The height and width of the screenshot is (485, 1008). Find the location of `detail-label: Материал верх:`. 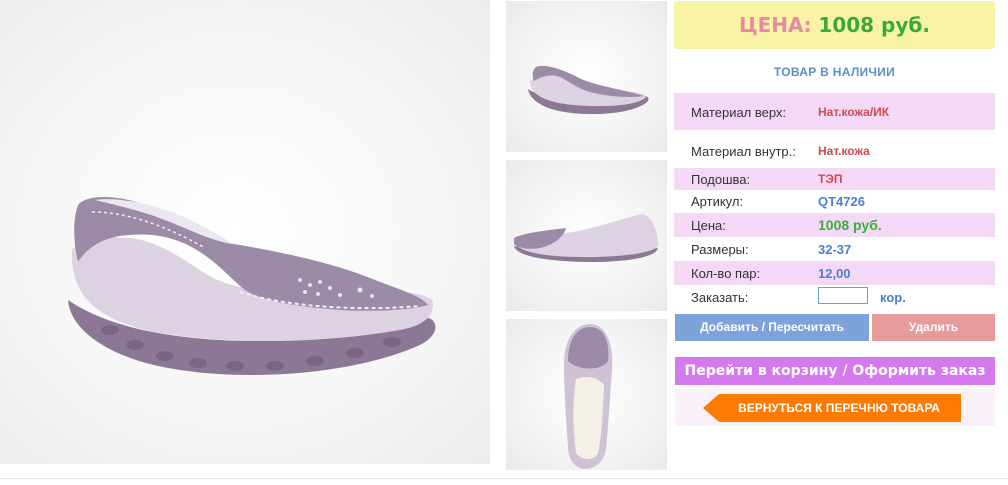

detail-label: Материал верх: is located at coordinates (739, 112).